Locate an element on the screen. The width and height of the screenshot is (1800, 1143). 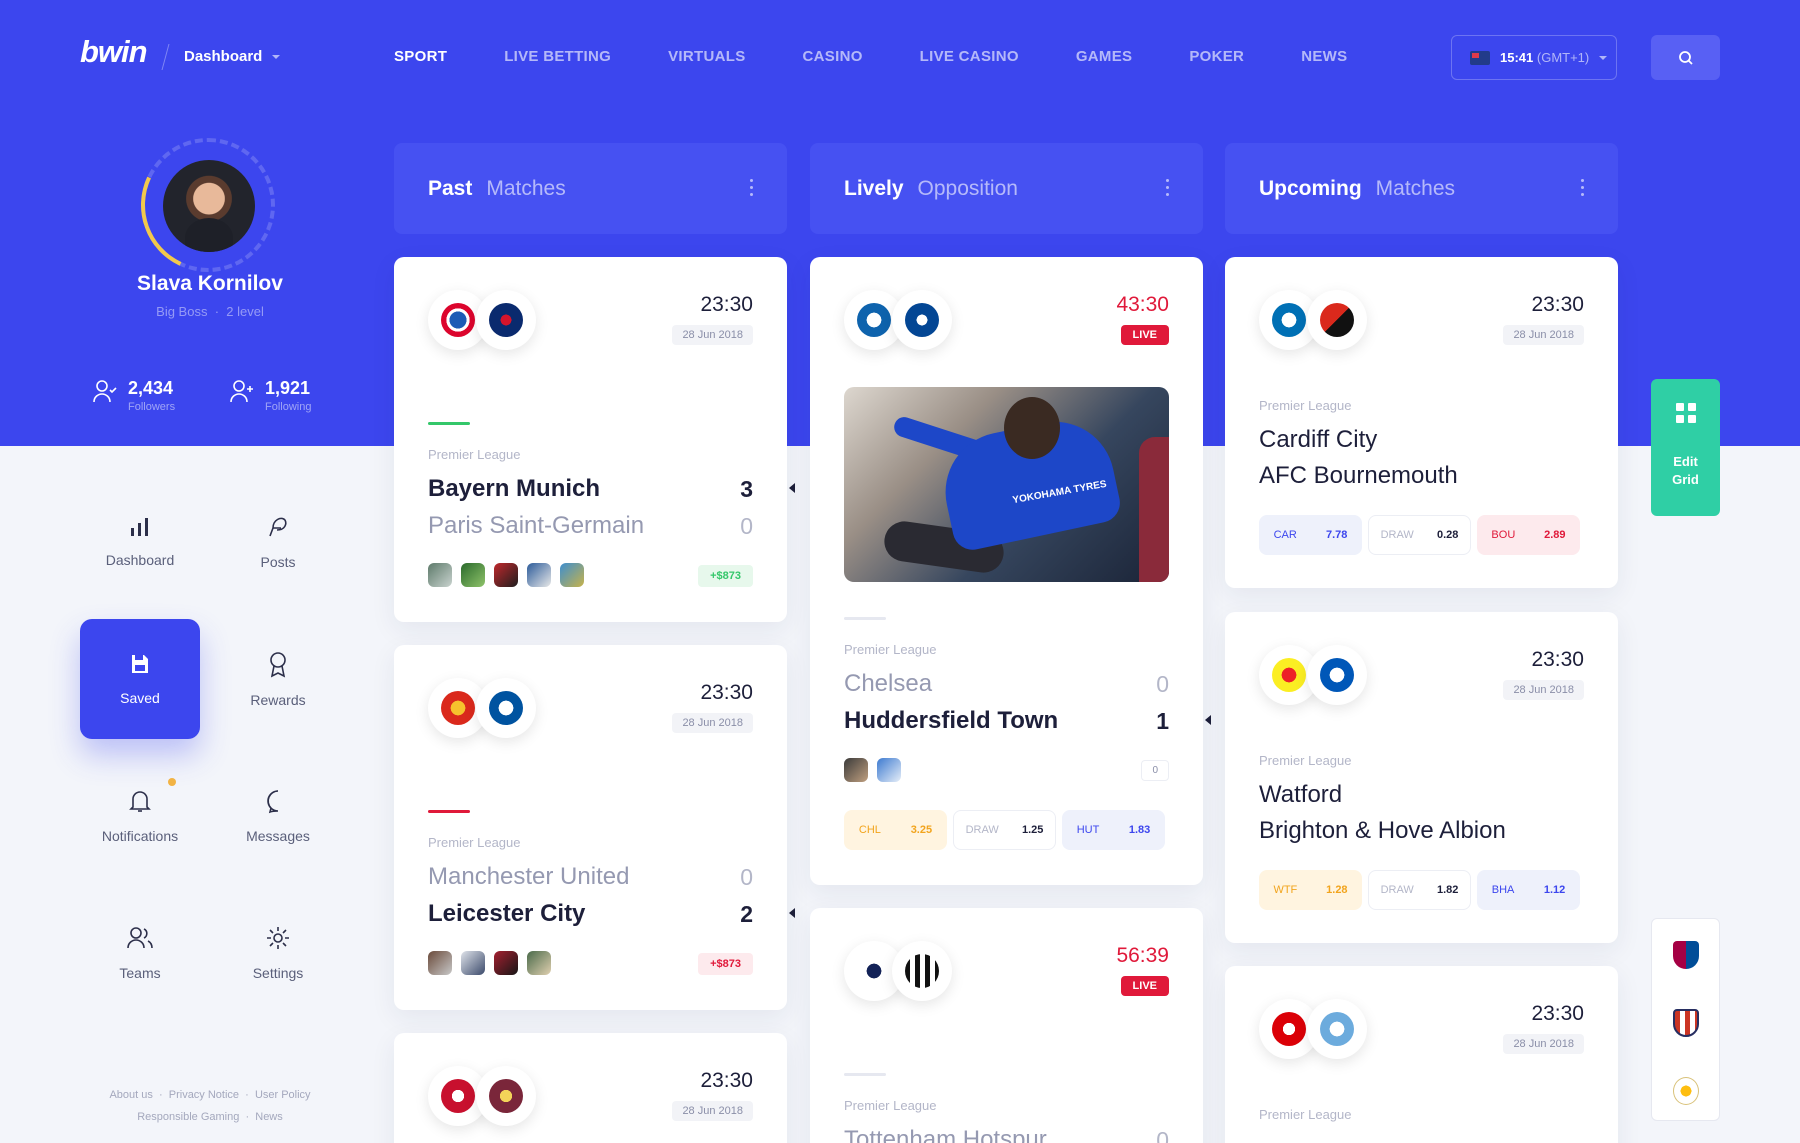
avatar is located at coordinates (209, 206).